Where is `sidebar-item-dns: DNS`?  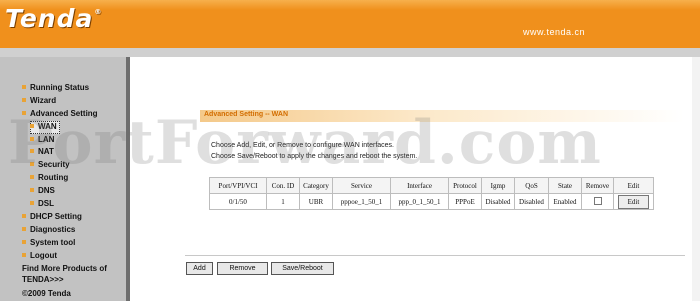
sidebar-item-dns: DNS is located at coordinates (42, 191).